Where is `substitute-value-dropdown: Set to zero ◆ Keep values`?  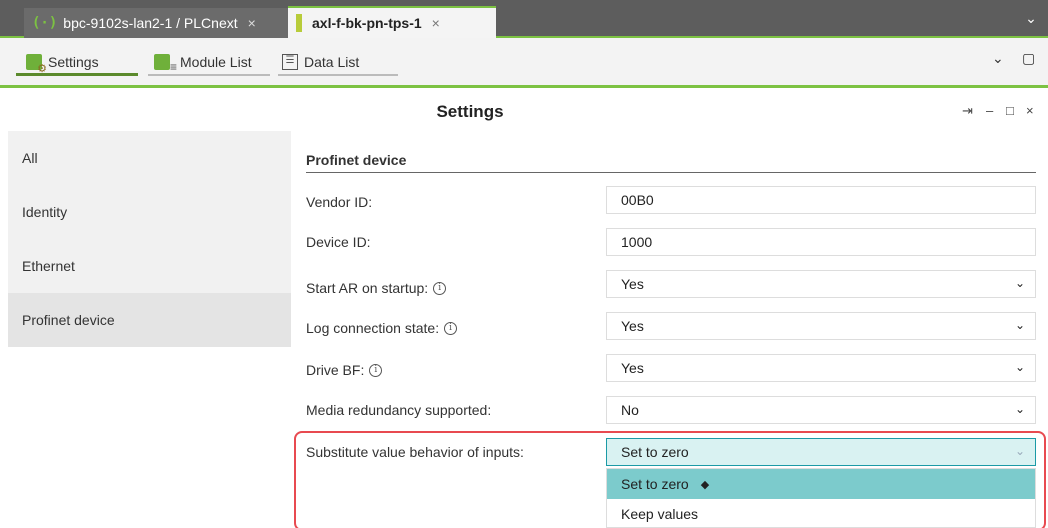 substitute-value-dropdown: Set to zero ◆ Keep values is located at coordinates (821, 498).